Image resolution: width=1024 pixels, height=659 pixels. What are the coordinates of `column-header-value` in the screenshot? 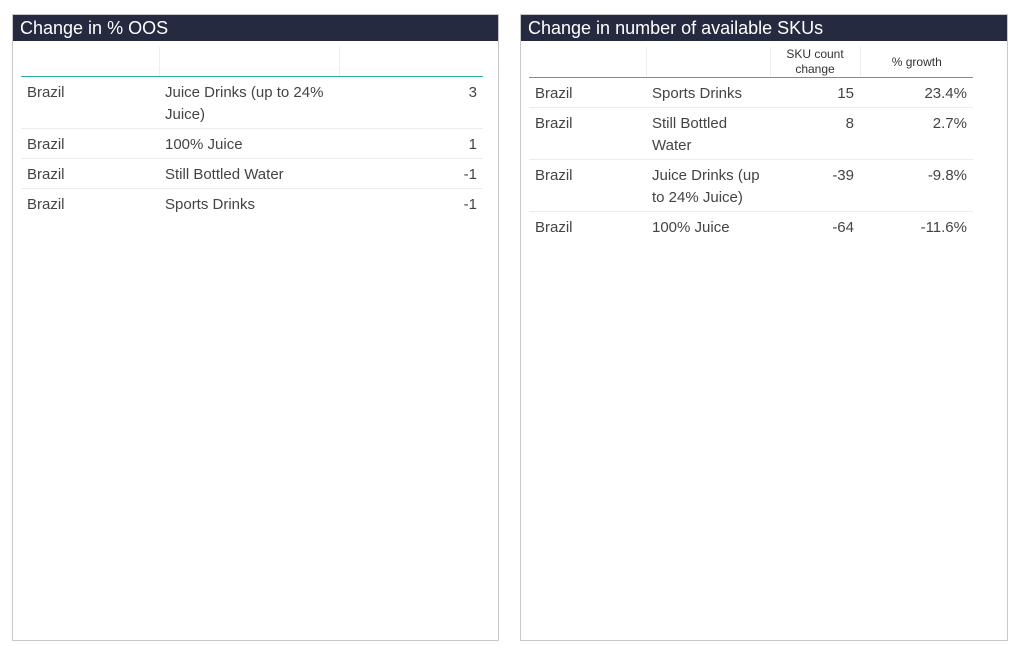 It's located at (411, 62).